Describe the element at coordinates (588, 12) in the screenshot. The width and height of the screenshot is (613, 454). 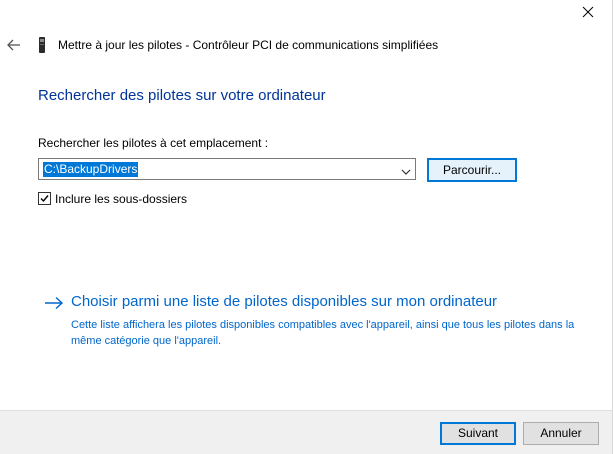
I see `close-icon` at that location.